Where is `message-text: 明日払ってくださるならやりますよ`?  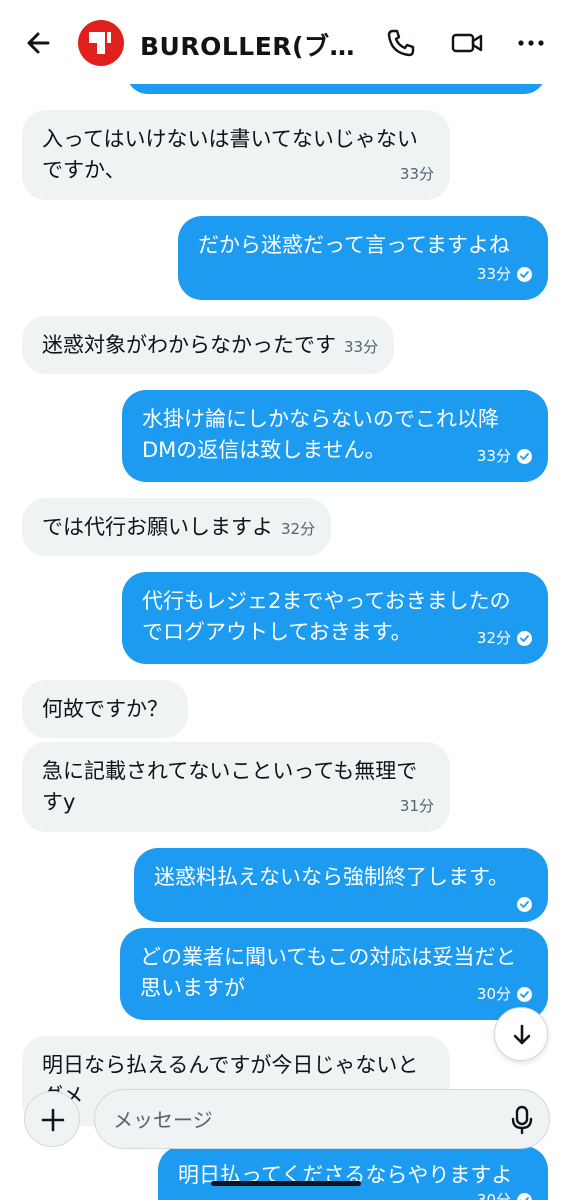 message-text: 明日払ってくださるならやりますよ is located at coordinates (345, 1175).